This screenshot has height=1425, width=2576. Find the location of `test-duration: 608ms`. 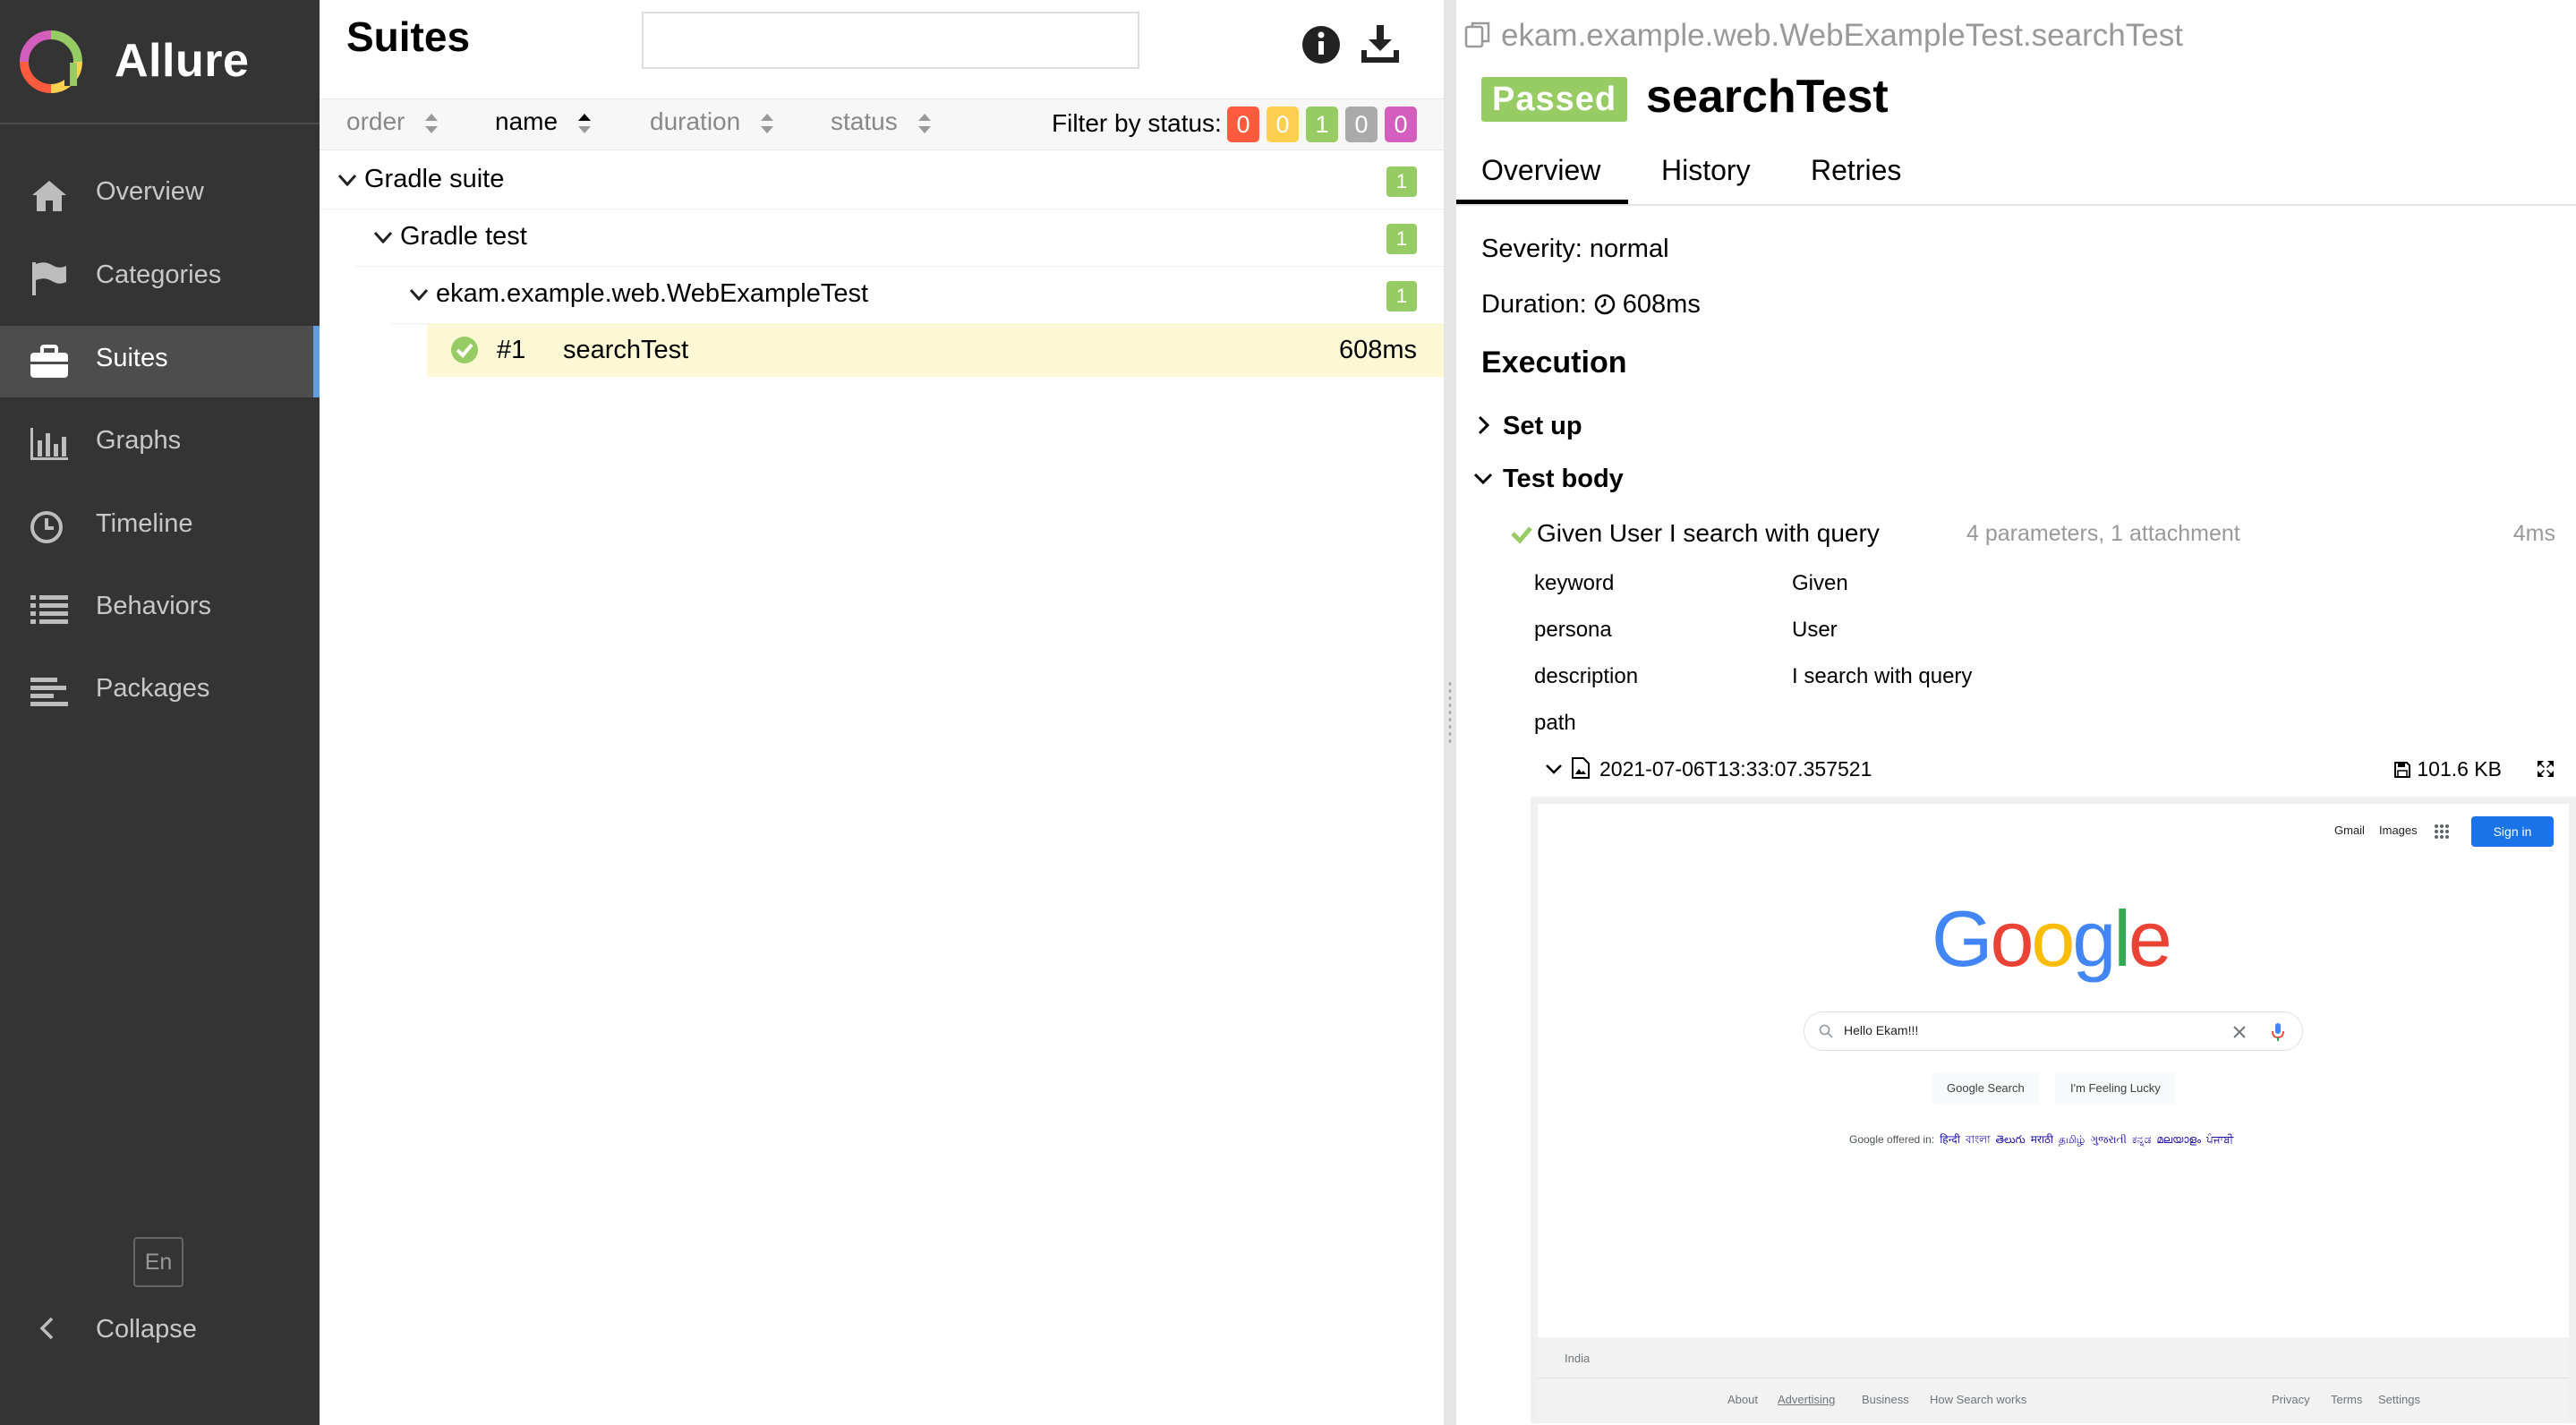

test-duration: 608ms is located at coordinates (1377, 350).